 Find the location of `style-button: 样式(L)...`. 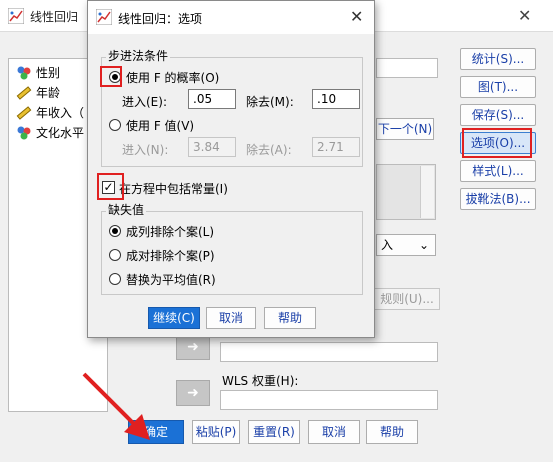

style-button: 样式(L)... is located at coordinates (498, 171).